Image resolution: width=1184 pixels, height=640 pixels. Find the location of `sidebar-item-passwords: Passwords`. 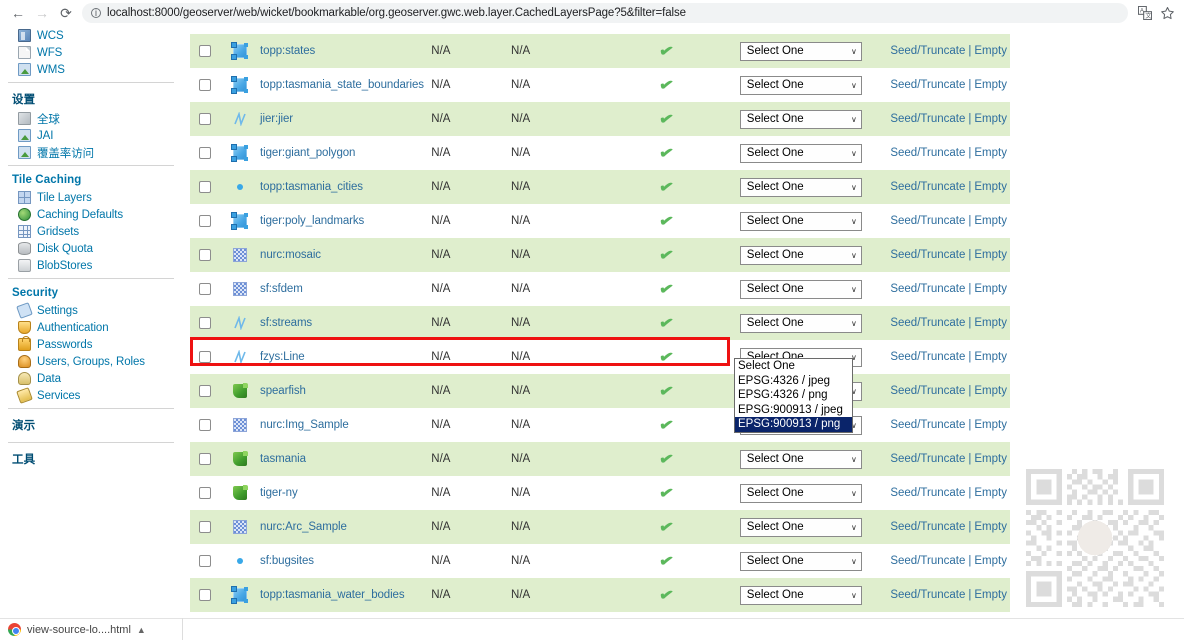

sidebar-item-passwords: Passwords is located at coordinates (93, 344).